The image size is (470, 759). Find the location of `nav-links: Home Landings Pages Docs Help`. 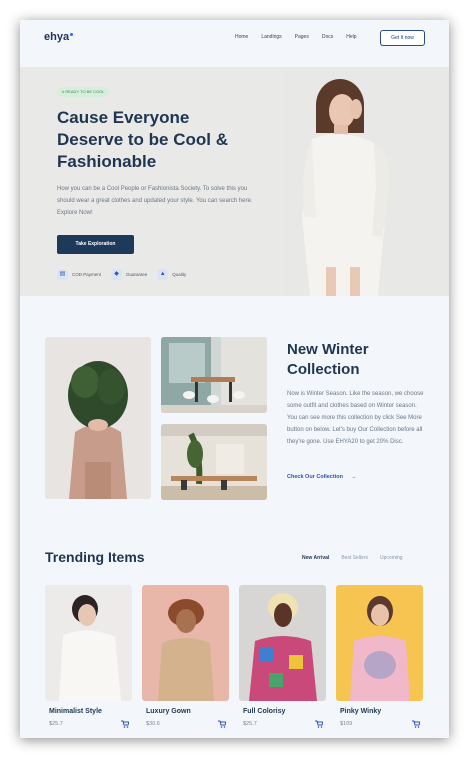

nav-links: Home Landings Pages Docs Help is located at coordinates (302, 37).